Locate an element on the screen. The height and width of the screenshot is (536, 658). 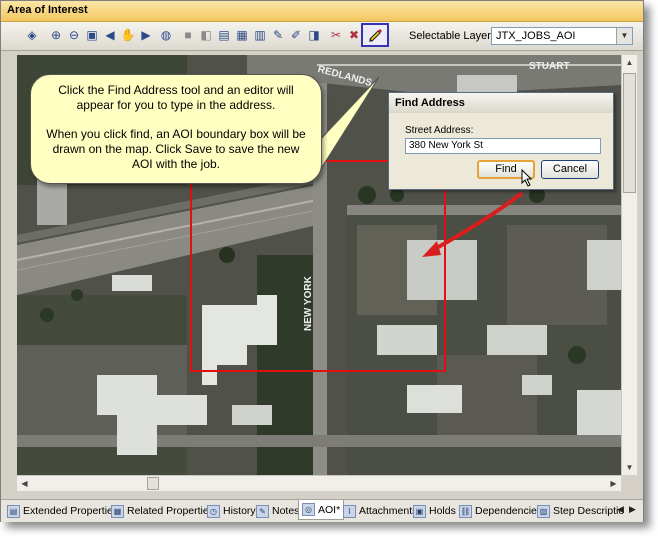
layer-icon: ◈ is located at coordinates (32, 35).